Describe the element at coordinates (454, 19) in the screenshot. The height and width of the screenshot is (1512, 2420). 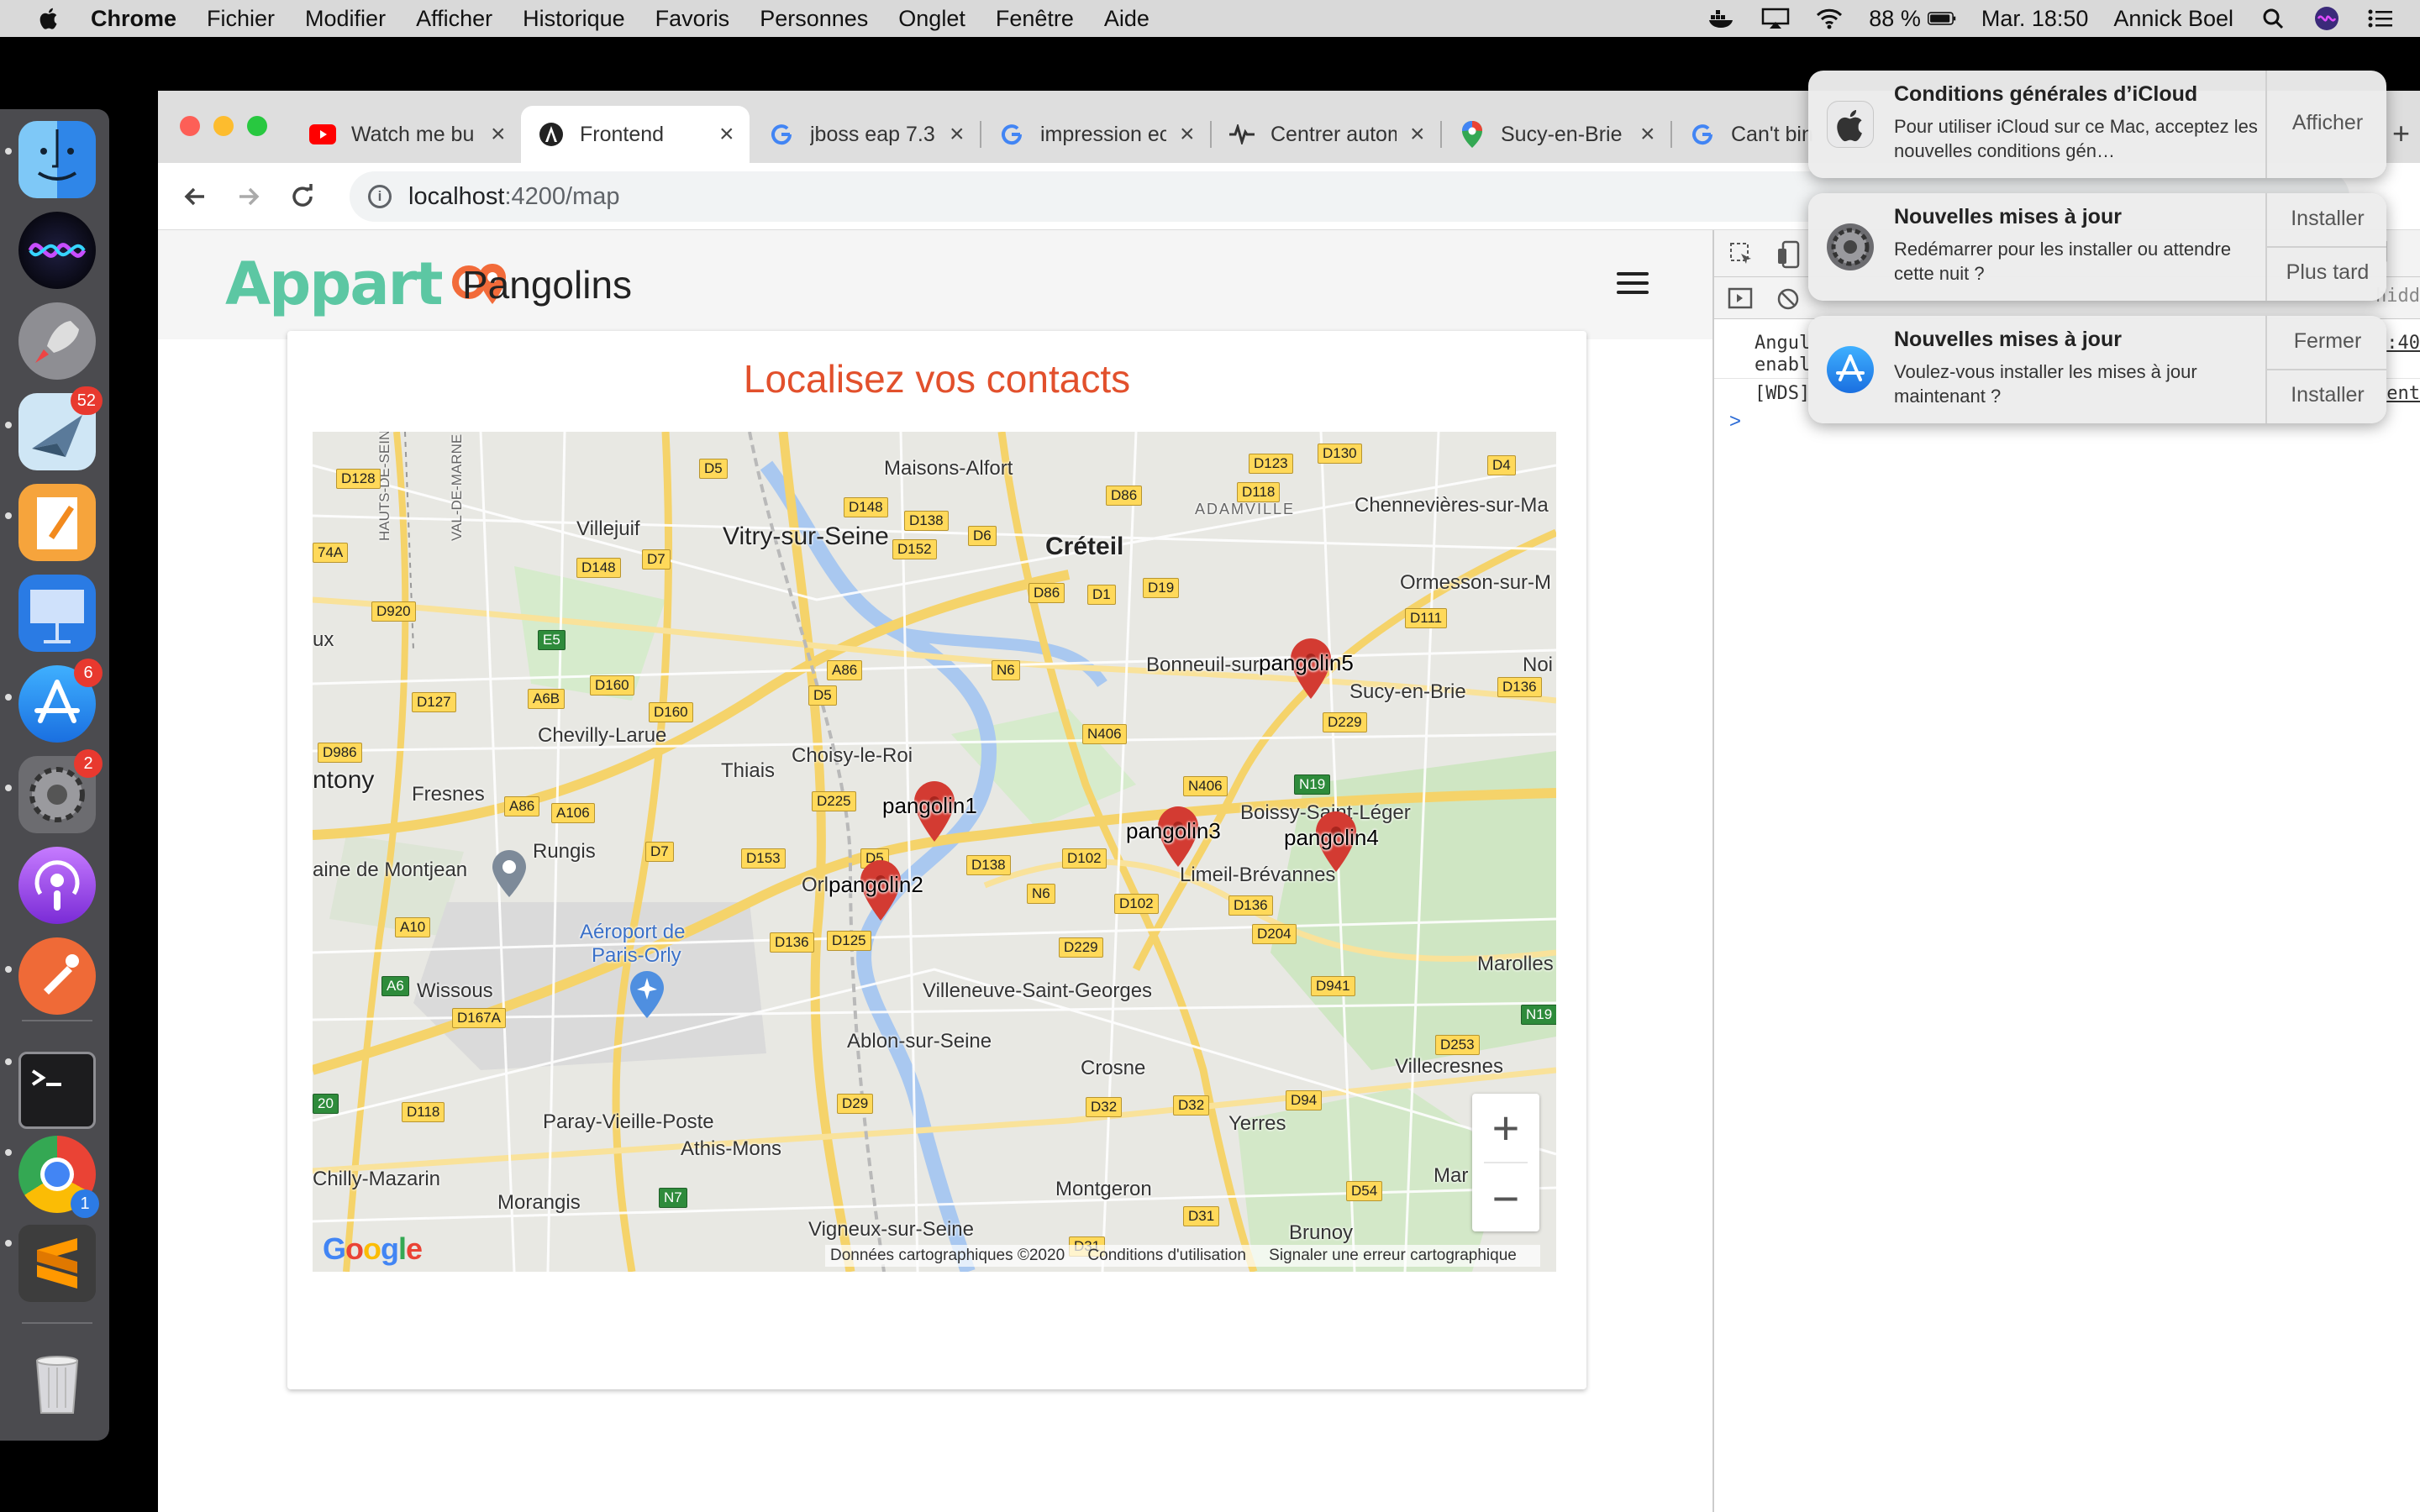
I see `menu-afficher: Afficher` at that location.